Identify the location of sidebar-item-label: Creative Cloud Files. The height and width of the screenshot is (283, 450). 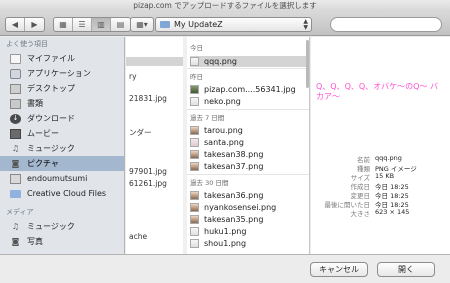
(67, 193).